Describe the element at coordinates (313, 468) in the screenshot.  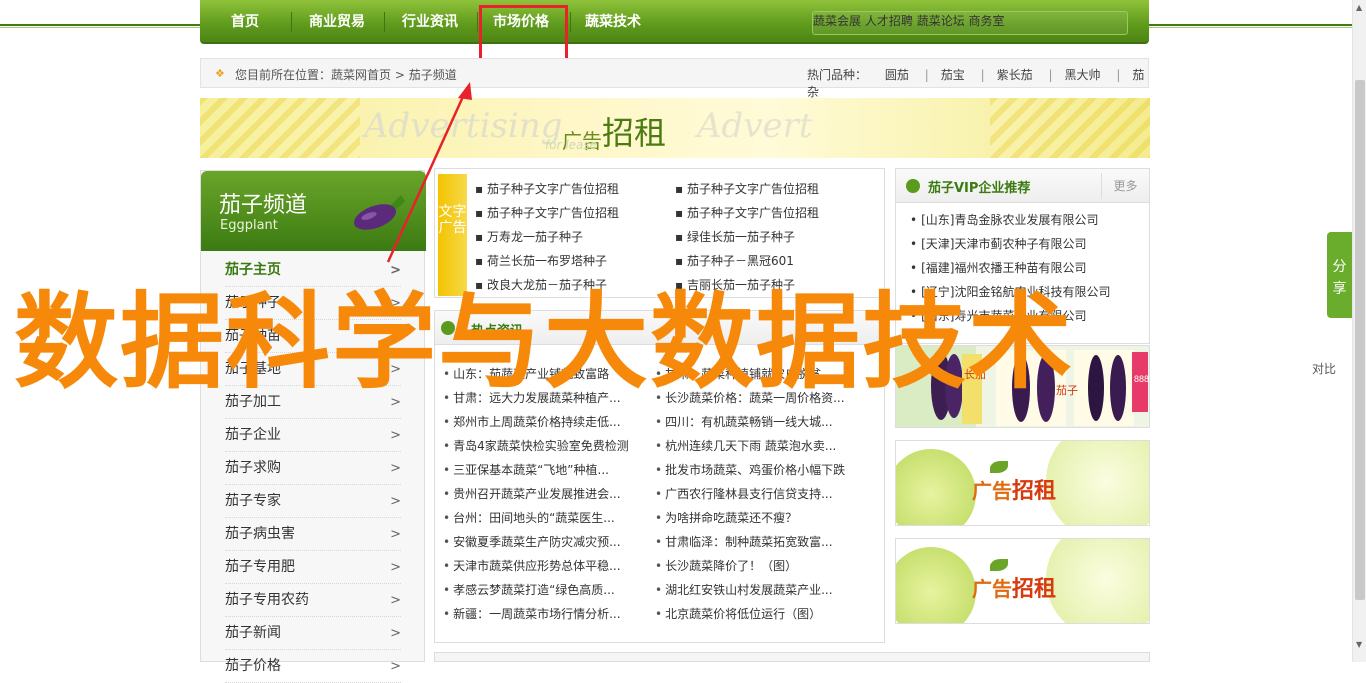
I see `sidebar-item-purchase: 茄子求购 >` at that location.